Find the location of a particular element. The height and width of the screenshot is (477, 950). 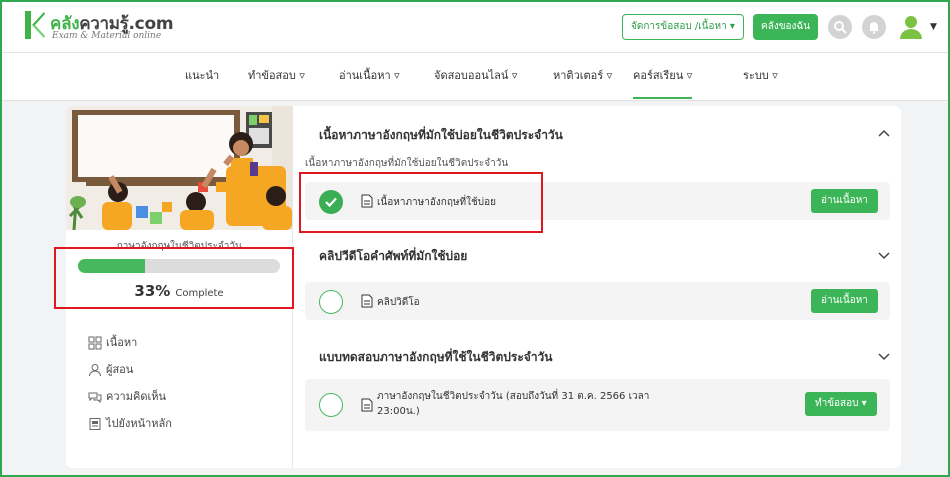

progress-percent: 33% is located at coordinates (152, 291).